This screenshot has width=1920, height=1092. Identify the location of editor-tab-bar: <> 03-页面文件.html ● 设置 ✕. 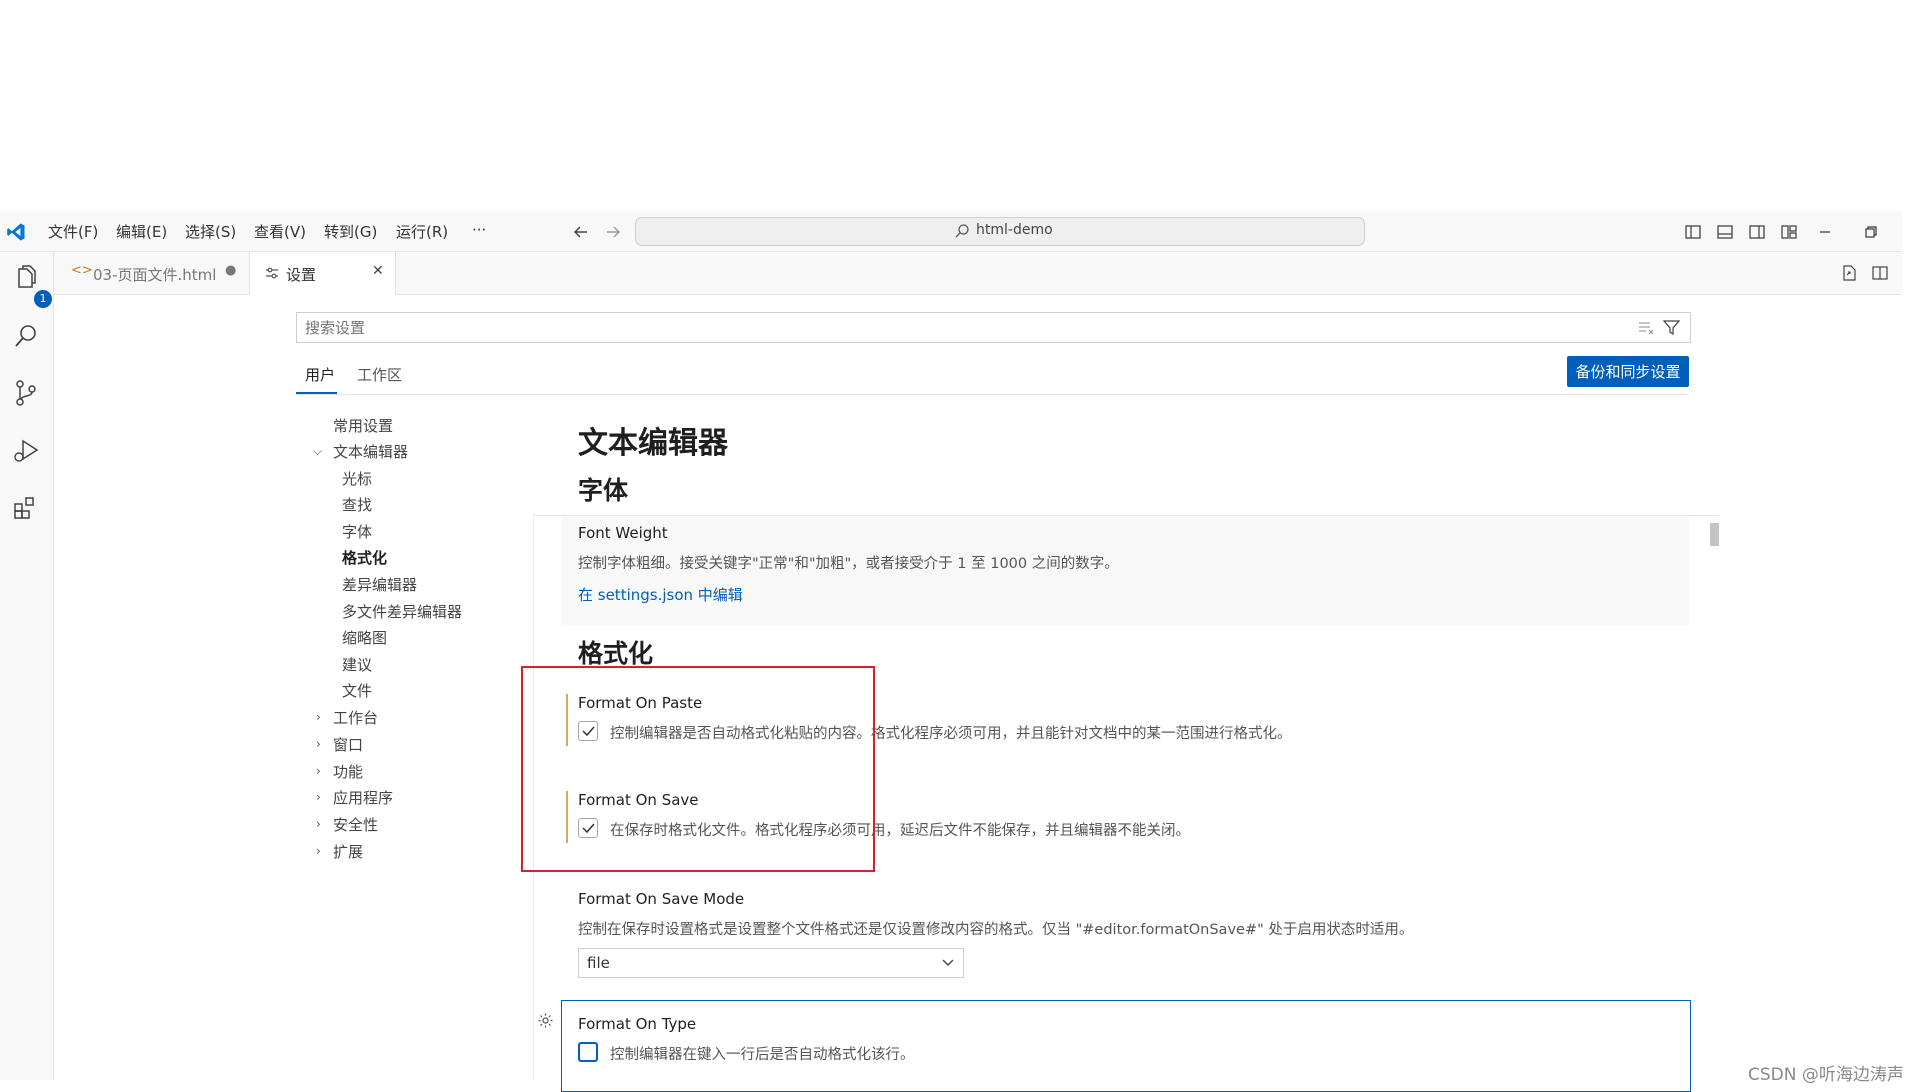
(978, 273).